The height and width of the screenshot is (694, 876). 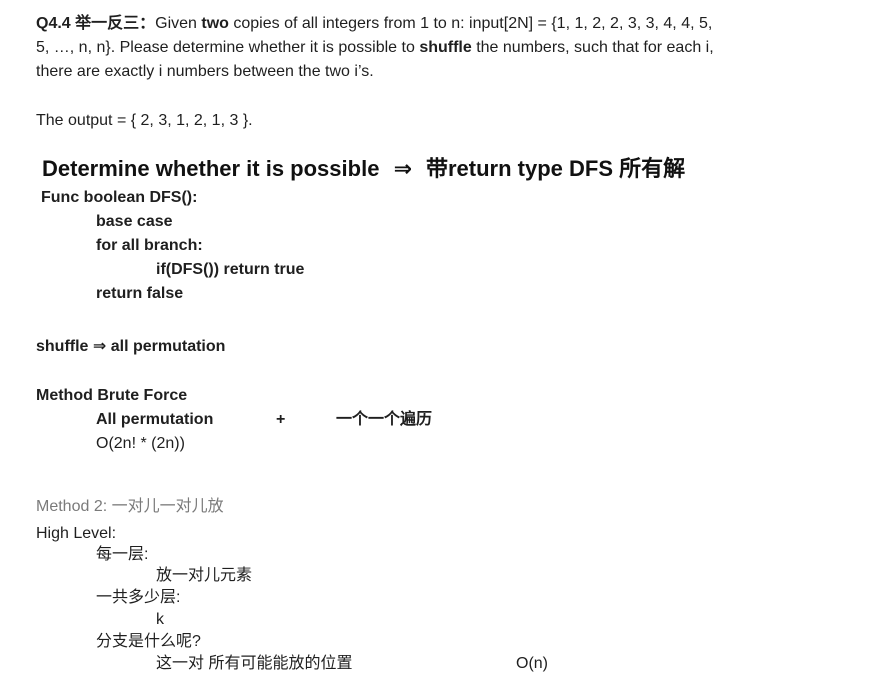 I want to click on method1-title: Method Brute Force, so click(x=112, y=395).